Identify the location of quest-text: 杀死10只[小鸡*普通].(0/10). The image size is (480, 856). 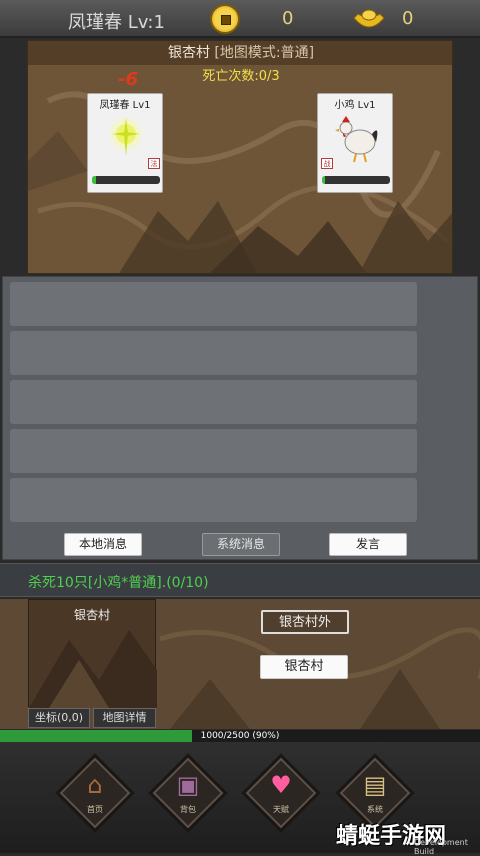
(118, 583).